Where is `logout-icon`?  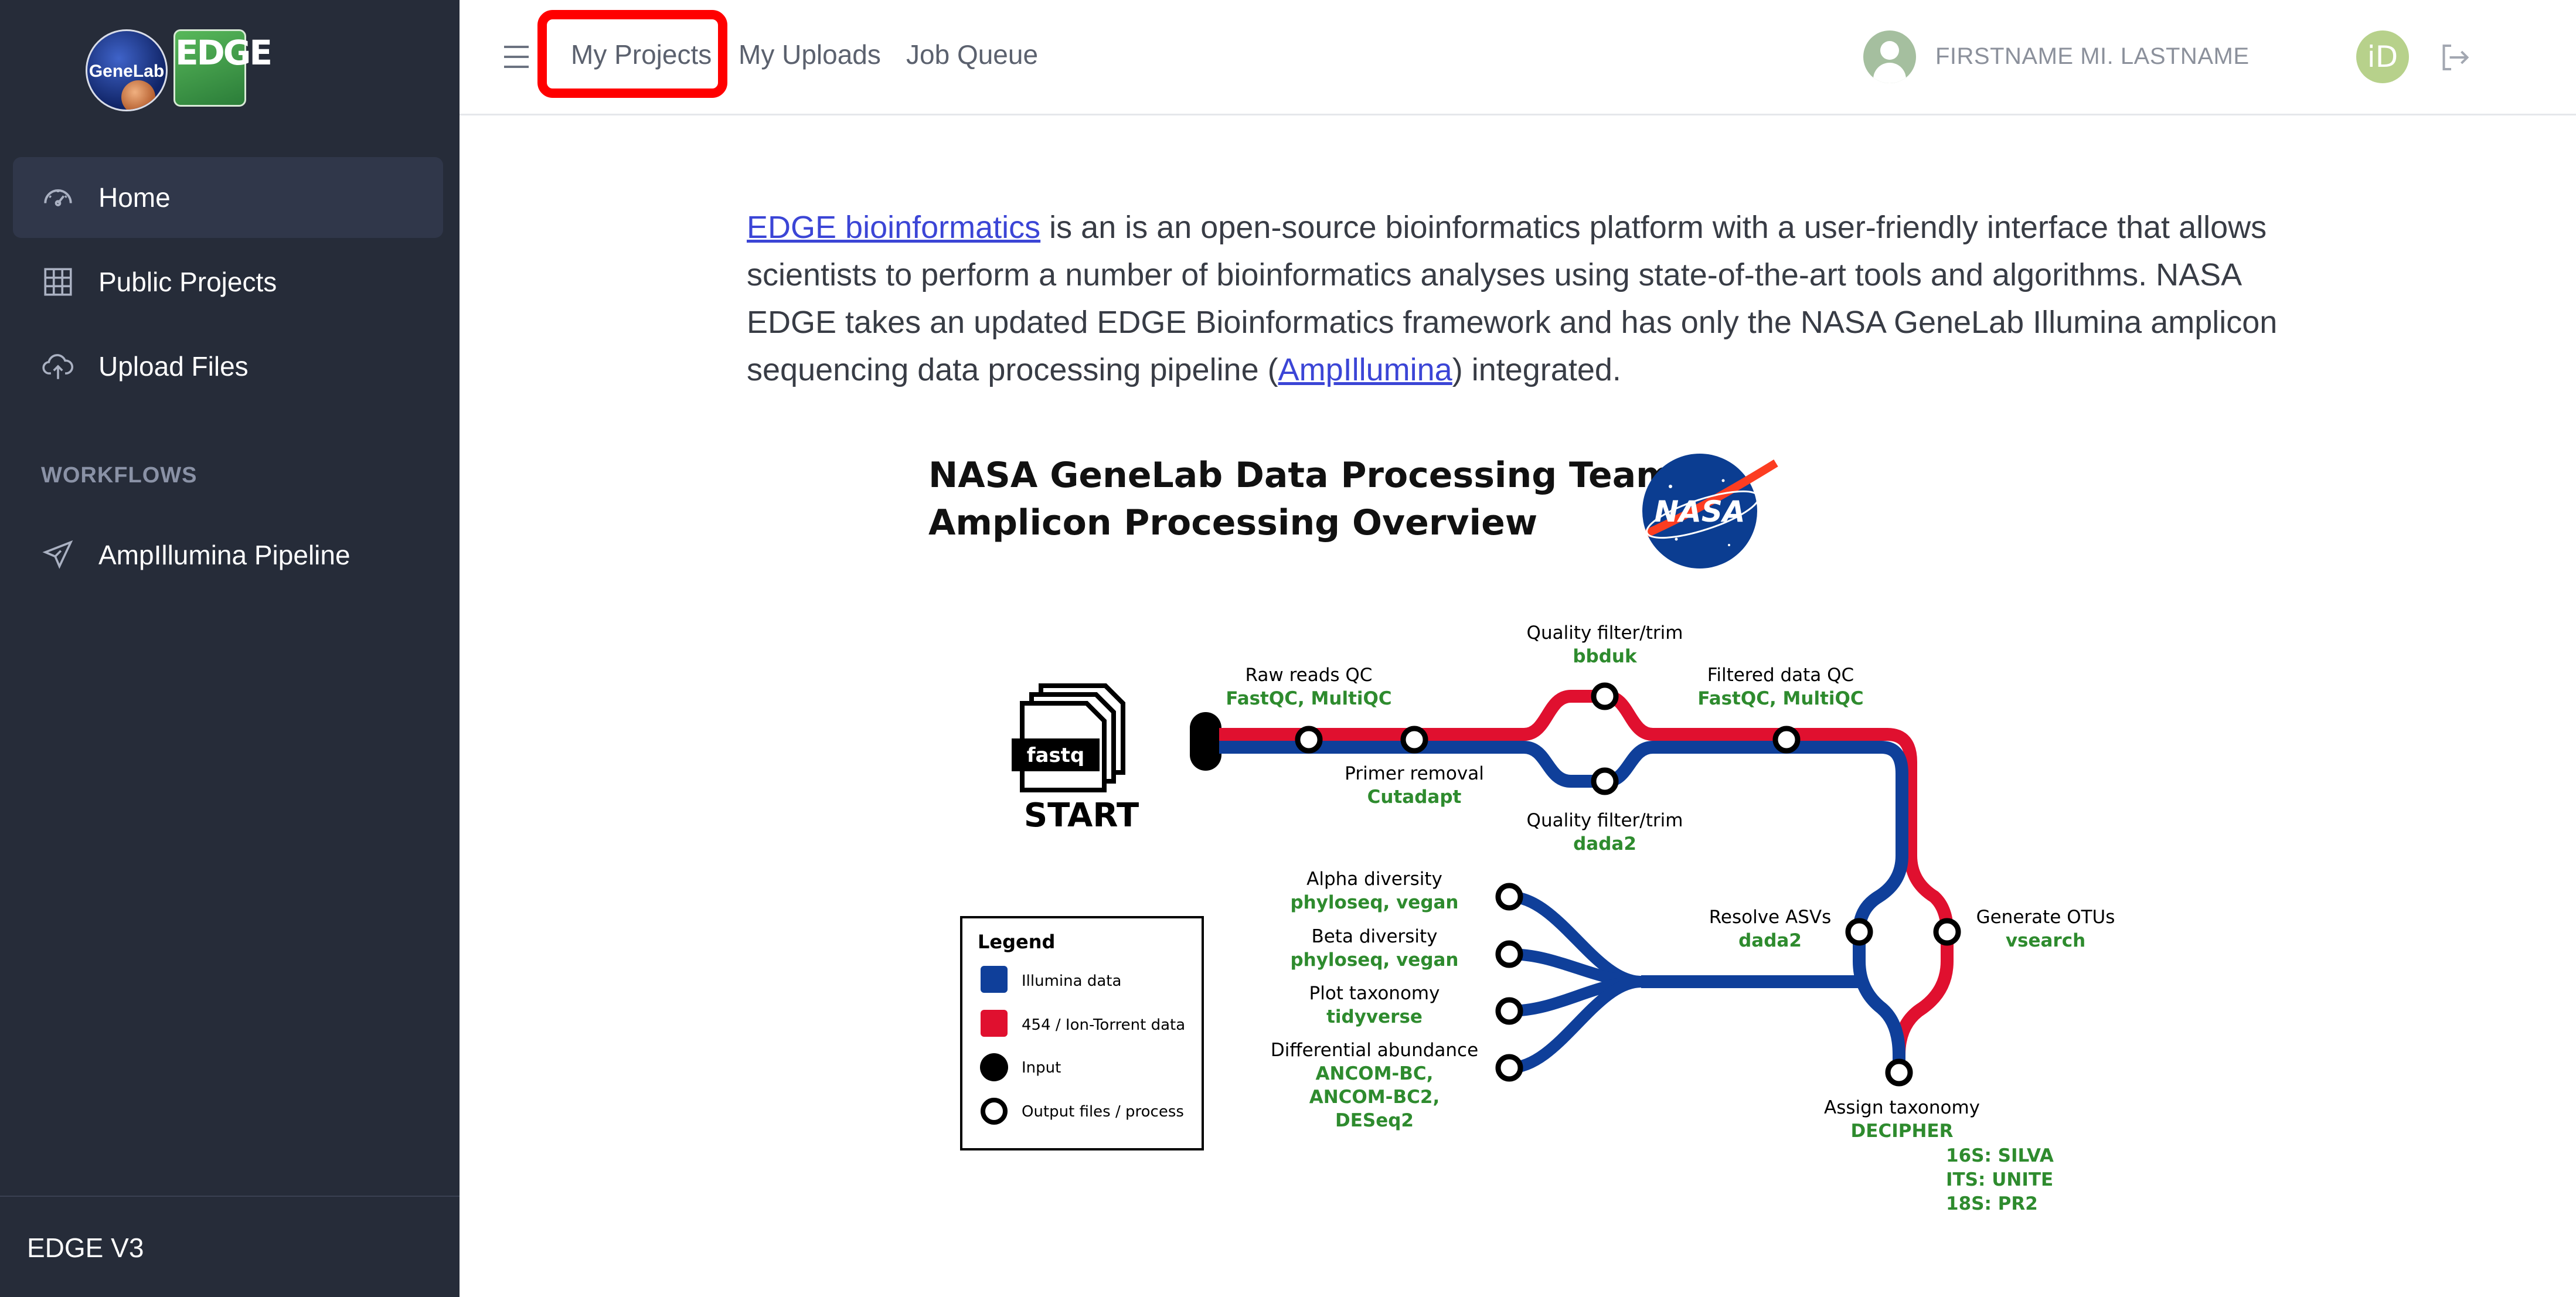
logout-icon is located at coordinates (2454, 57).